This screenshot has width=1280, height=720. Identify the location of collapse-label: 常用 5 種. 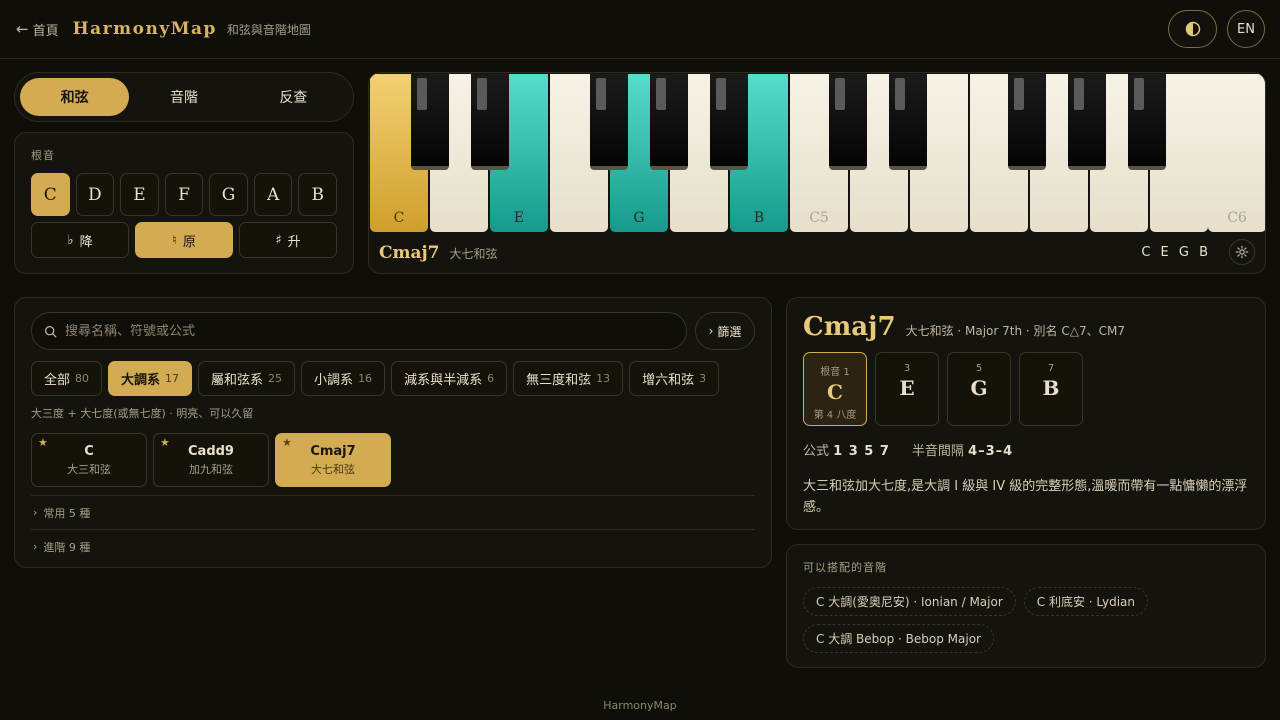
(67, 513).